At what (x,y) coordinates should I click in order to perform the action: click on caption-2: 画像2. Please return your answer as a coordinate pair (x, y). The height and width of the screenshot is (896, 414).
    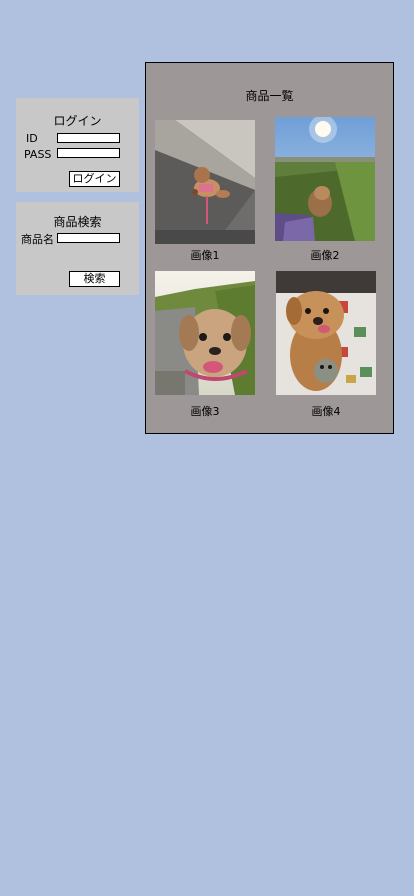
    Looking at the image, I should click on (325, 255).